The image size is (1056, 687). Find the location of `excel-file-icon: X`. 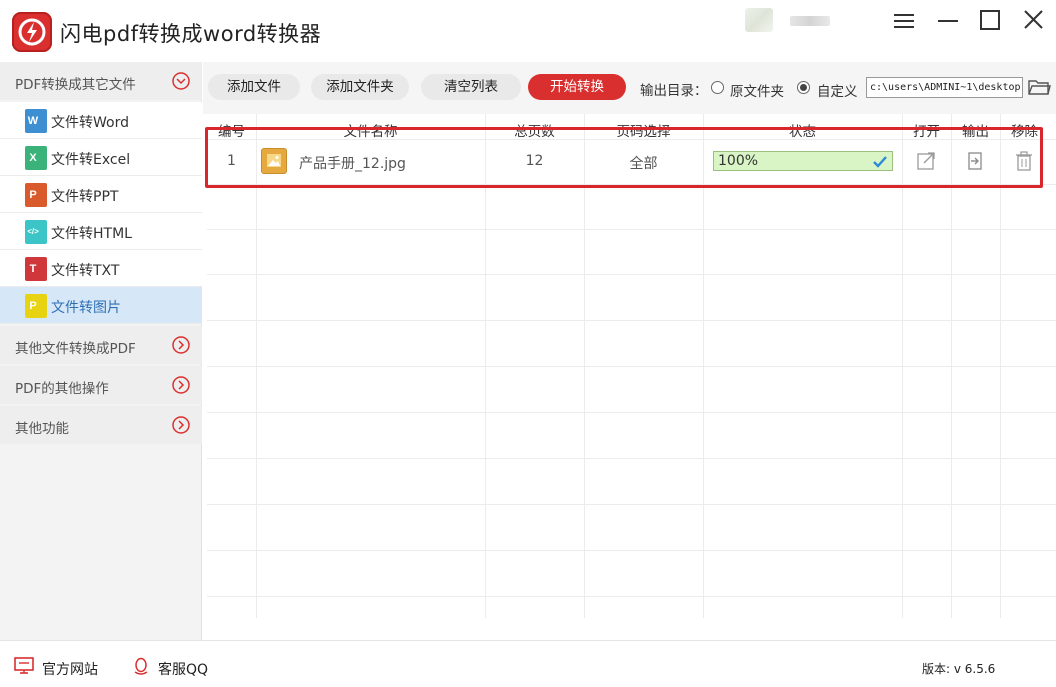

excel-file-icon: X is located at coordinates (36, 158).